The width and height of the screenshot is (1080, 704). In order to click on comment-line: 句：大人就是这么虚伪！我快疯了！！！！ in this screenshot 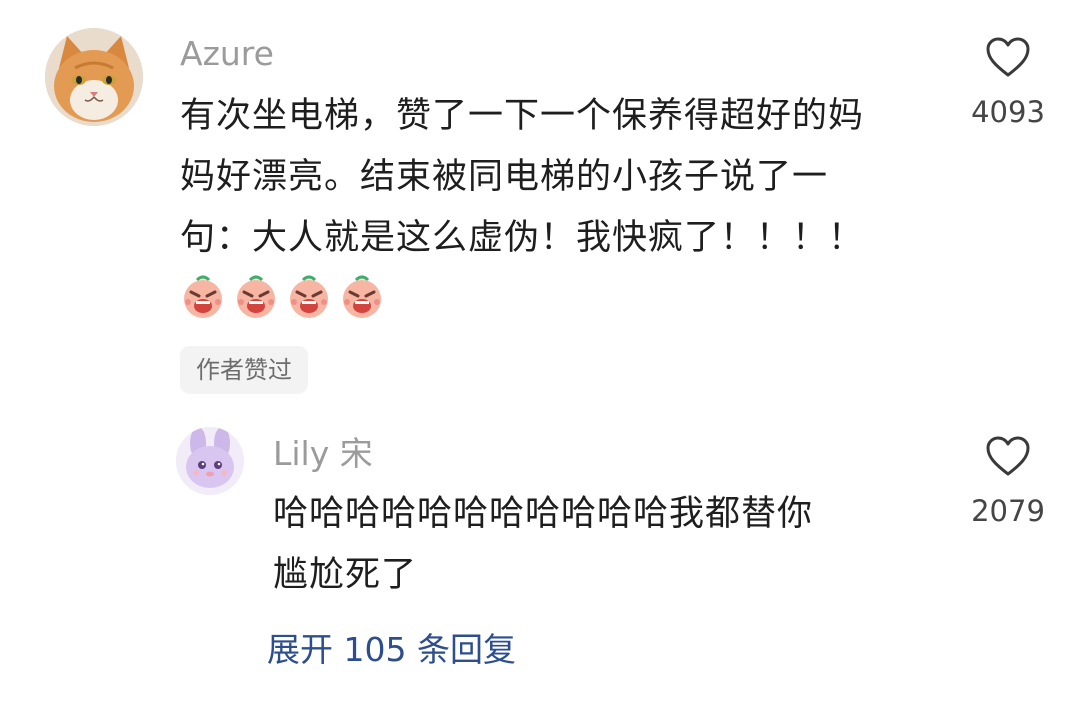, I will do `click(522, 238)`.